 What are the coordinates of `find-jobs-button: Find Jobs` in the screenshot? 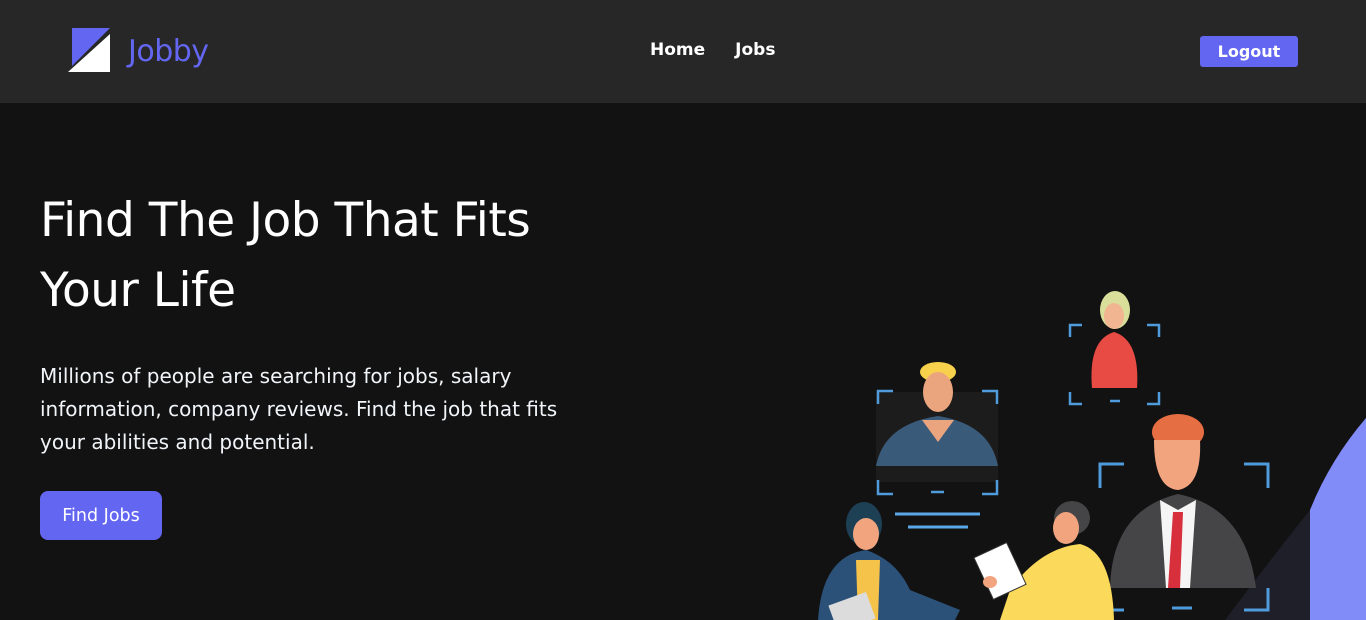 It's located at (101, 515).